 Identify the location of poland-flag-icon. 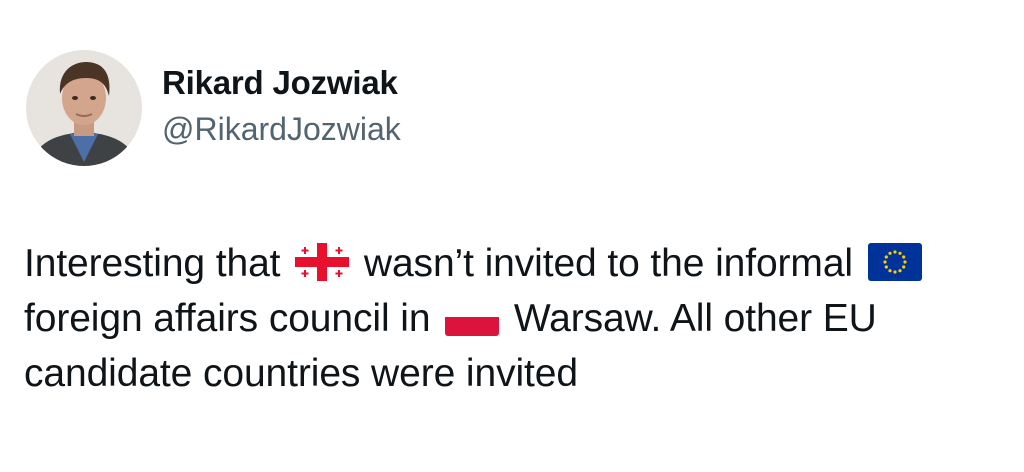
(472, 317).